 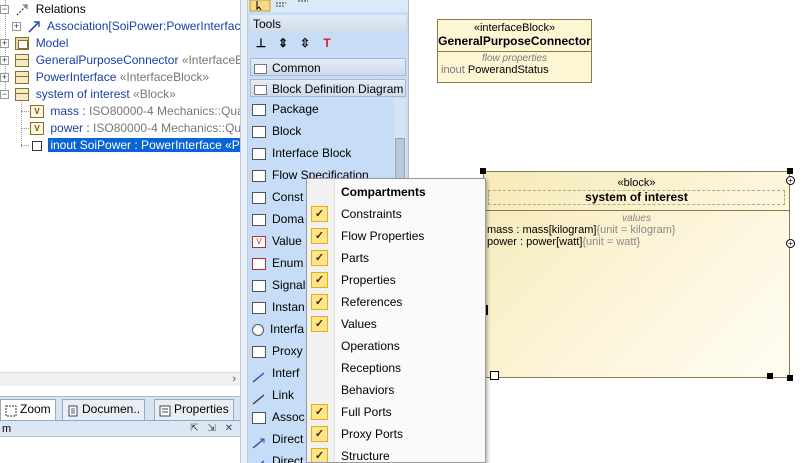 I want to click on palette-item-interface: Interfa, so click(x=278, y=329).